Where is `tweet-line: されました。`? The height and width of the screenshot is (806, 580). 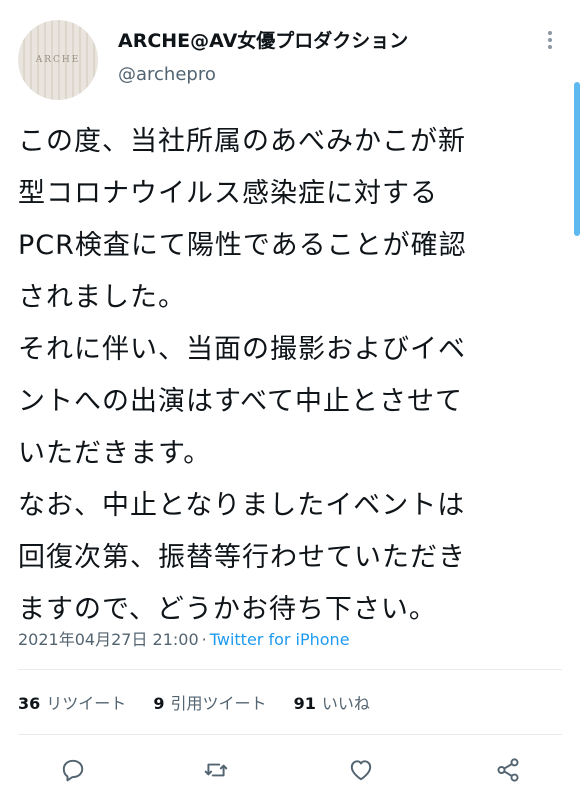
tweet-line: されました。 is located at coordinates (102, 297).